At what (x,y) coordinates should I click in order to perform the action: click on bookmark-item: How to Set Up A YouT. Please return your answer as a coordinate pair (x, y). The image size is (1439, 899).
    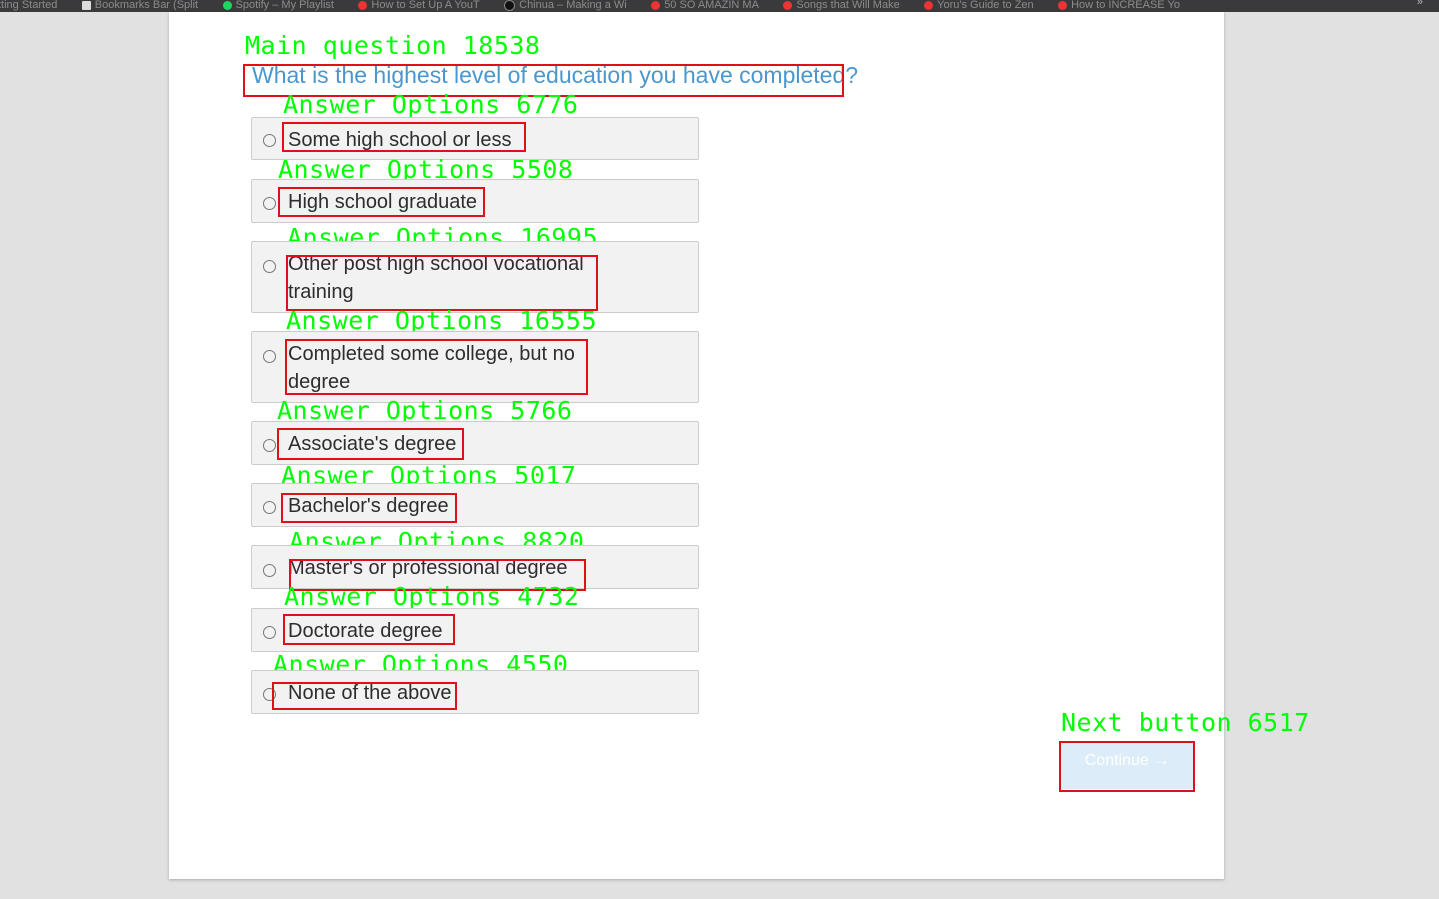
    Looking at the image, I should click on (419, 5).